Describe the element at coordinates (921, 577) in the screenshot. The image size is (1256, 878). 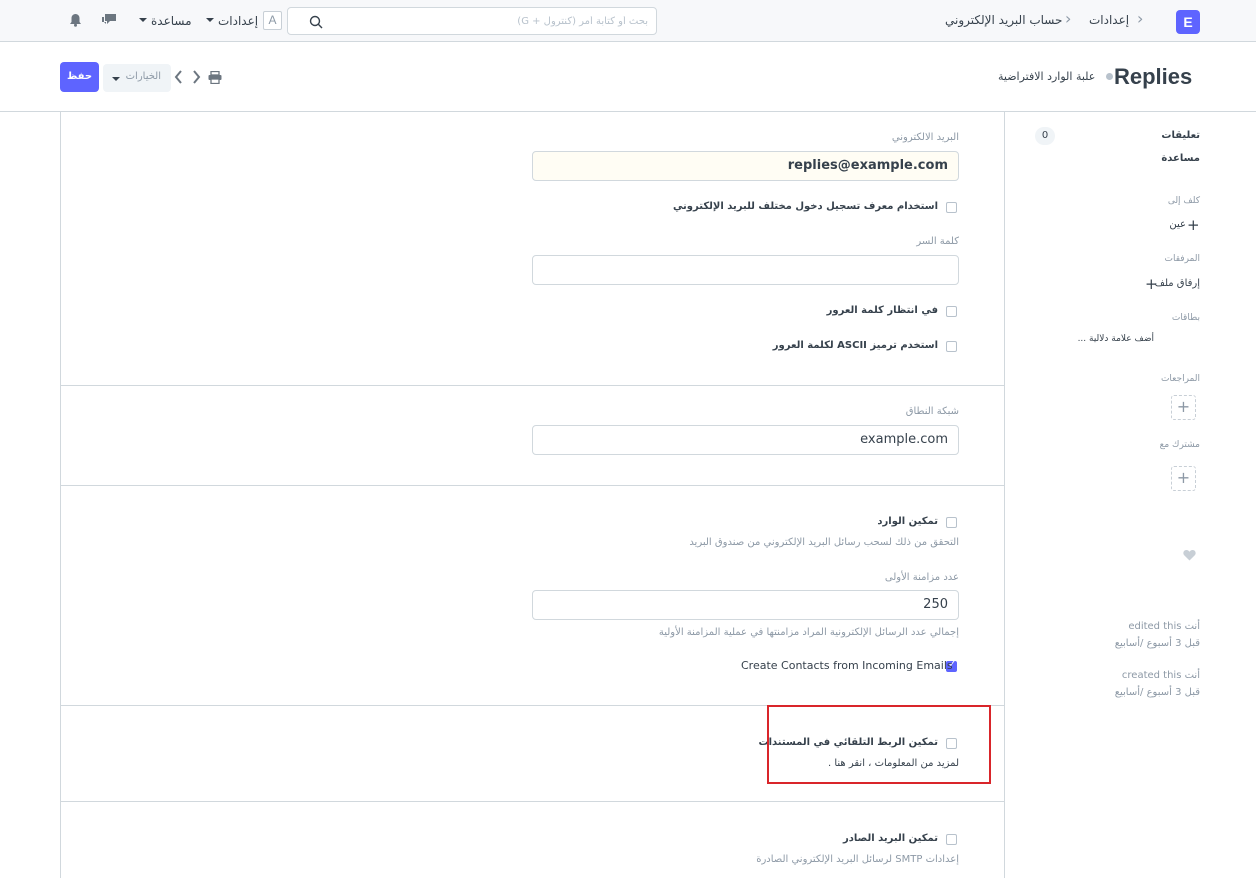
I see `initial-sync-label: عدد مزامنة الأولى` at that location.